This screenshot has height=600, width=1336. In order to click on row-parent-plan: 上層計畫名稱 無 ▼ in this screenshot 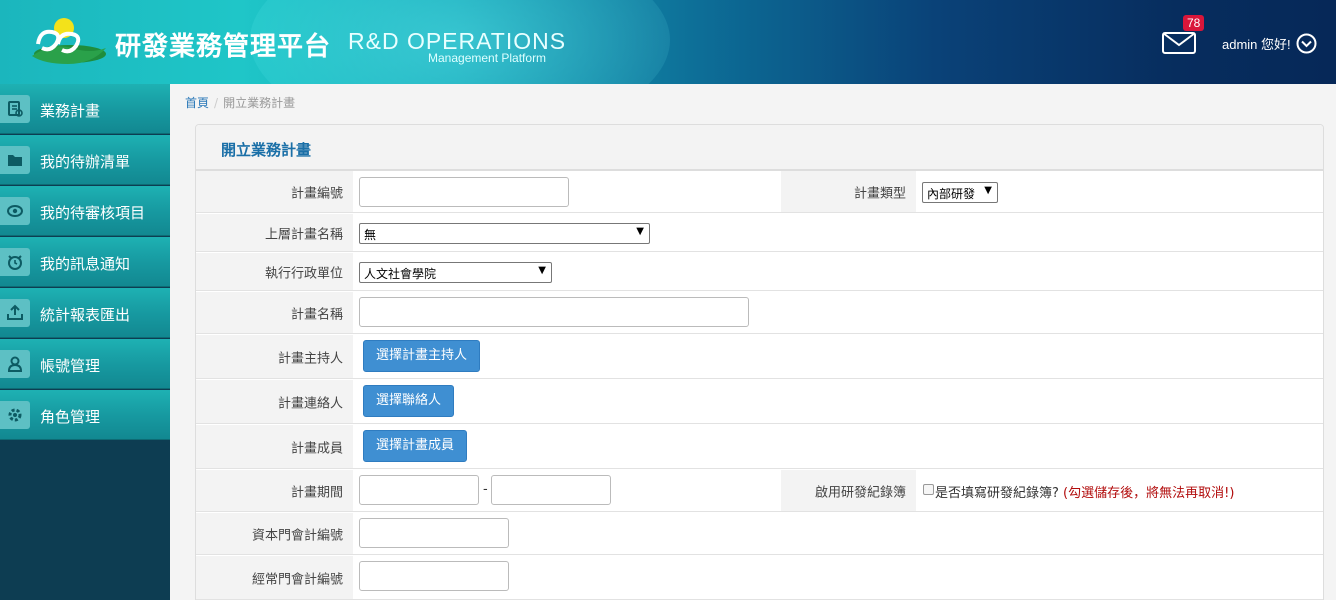, I will do `click(759, 233)`.